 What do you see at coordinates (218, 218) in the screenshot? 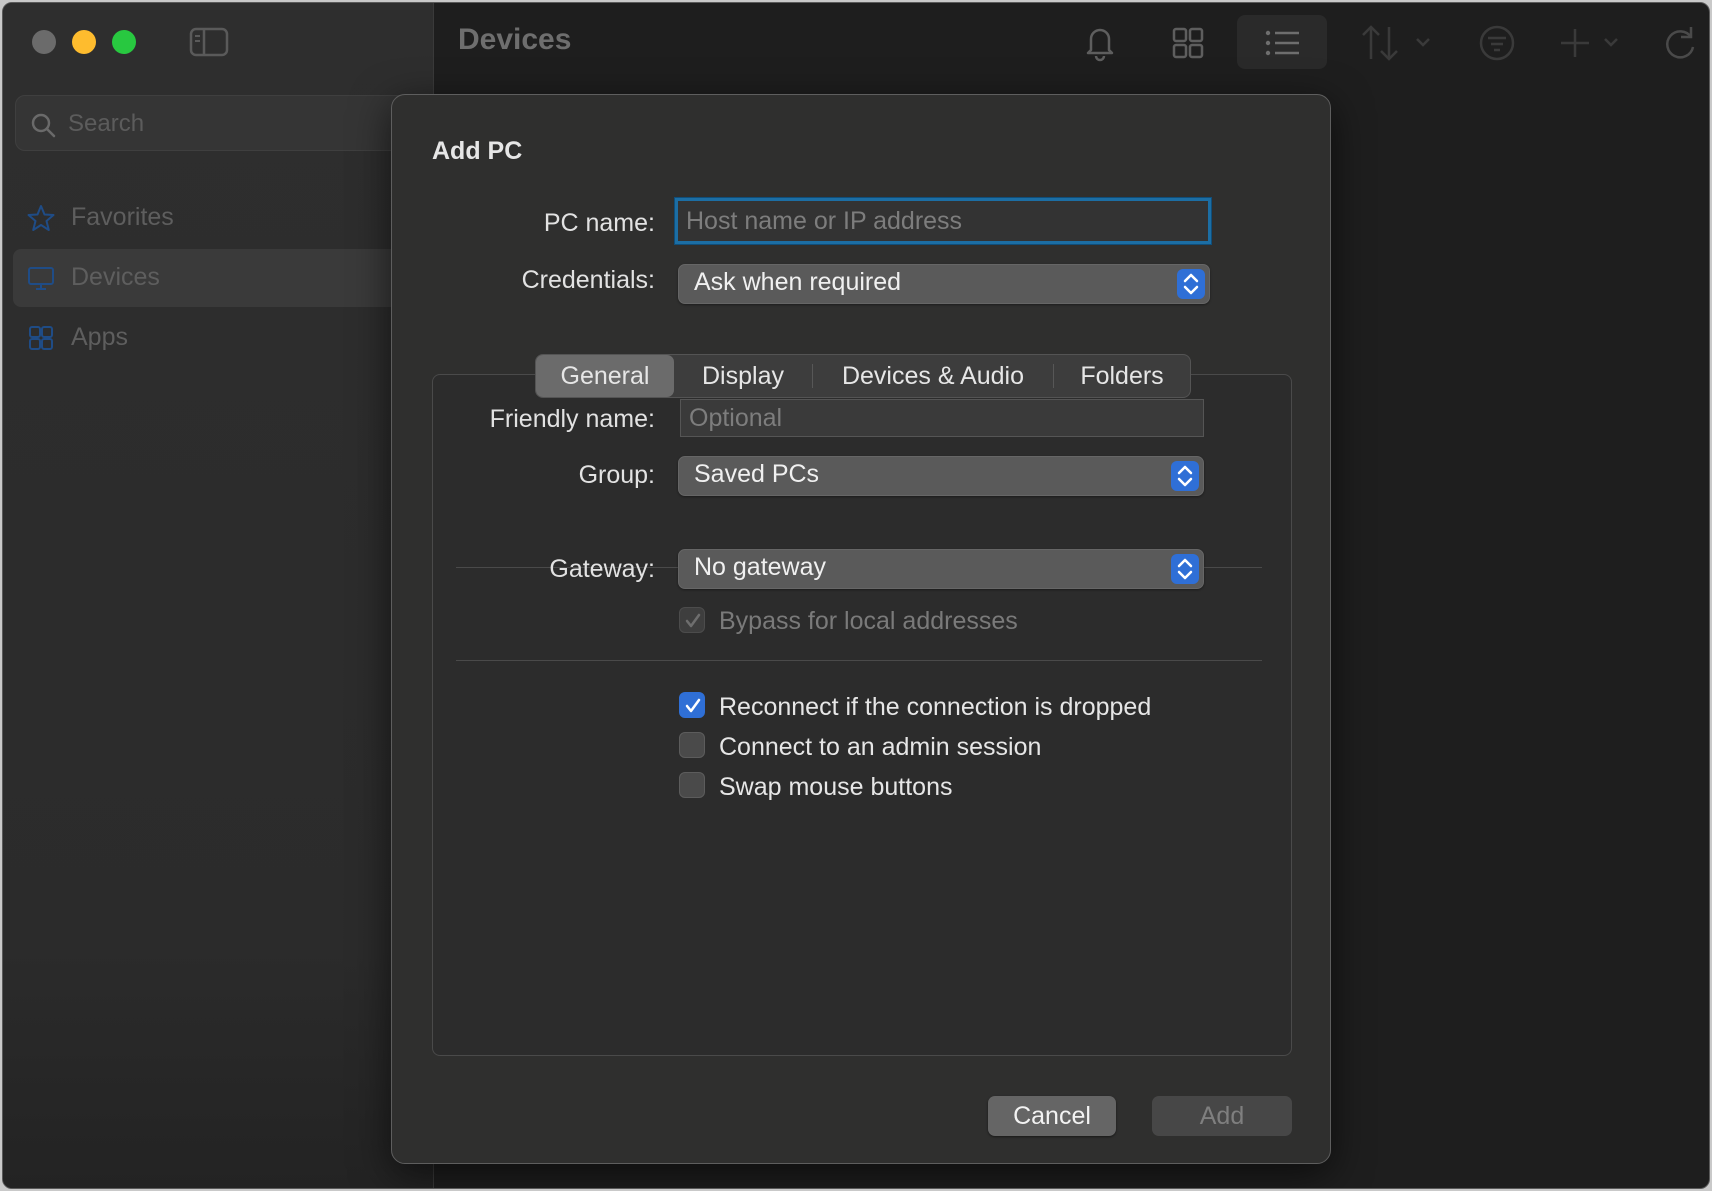
I see `sidebar-item-favorites: Favorites` at bounding box center [218, 218].